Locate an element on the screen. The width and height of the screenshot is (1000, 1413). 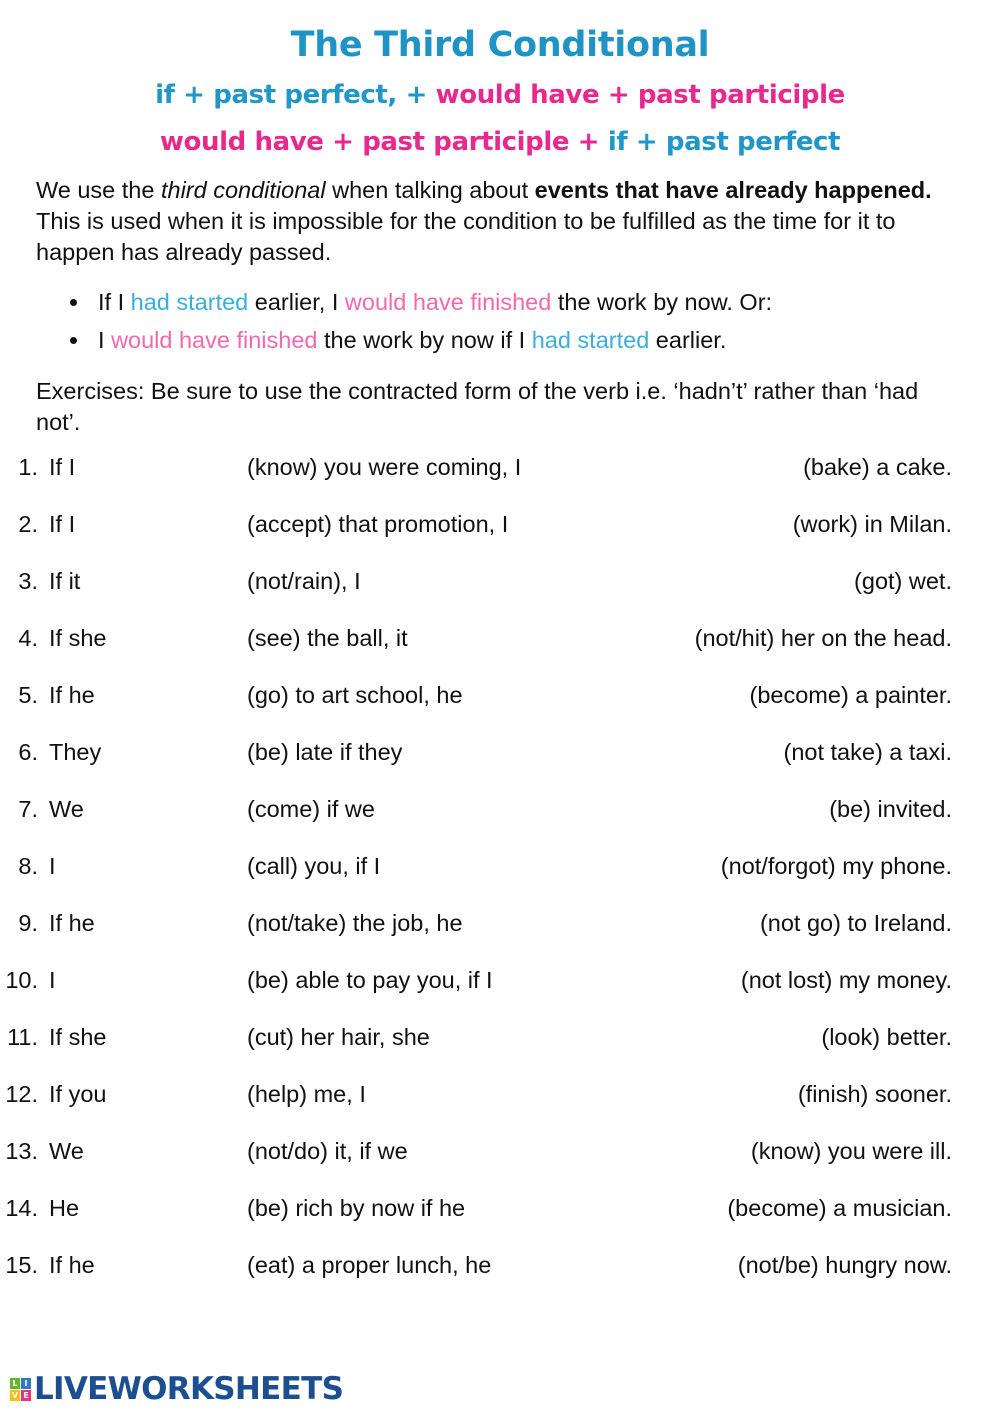
exercise-number: 4. is located at coordinates (28, 638).